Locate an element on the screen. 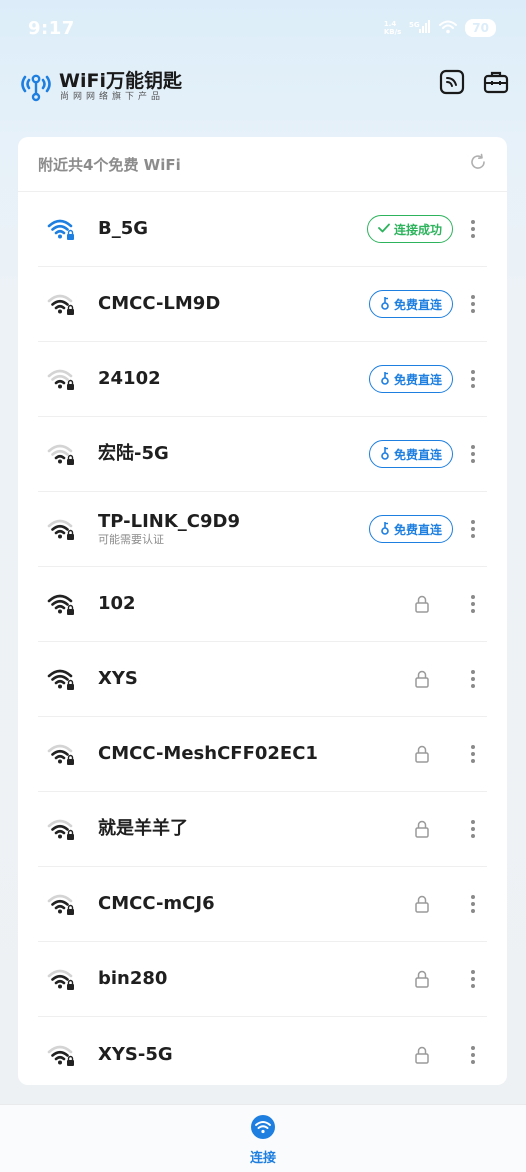 This screenshot has width=526, height=1172. network-speed: 1.4 KB/s is located at coordinates (392, 28).